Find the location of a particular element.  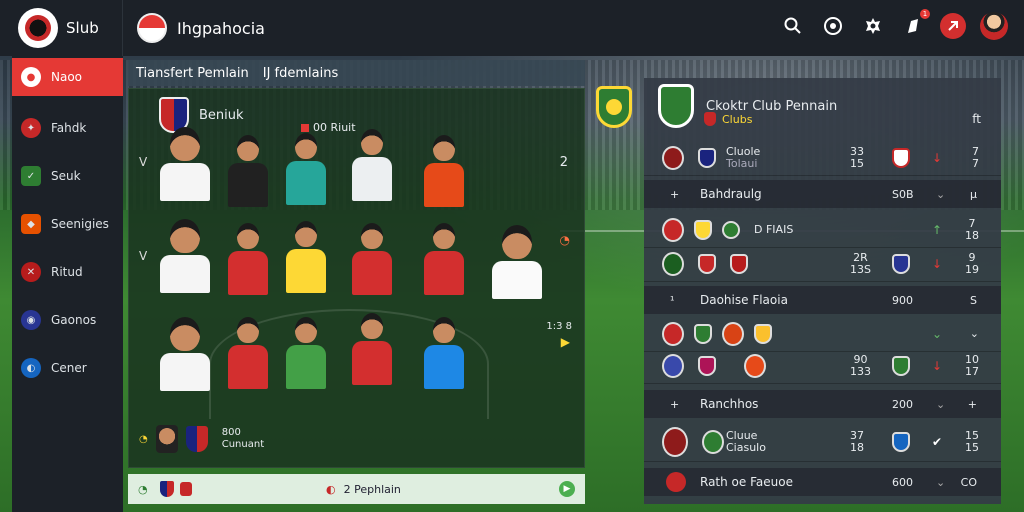

section-label: Rath oe Faeuoe is located at coordinates (746, 482).